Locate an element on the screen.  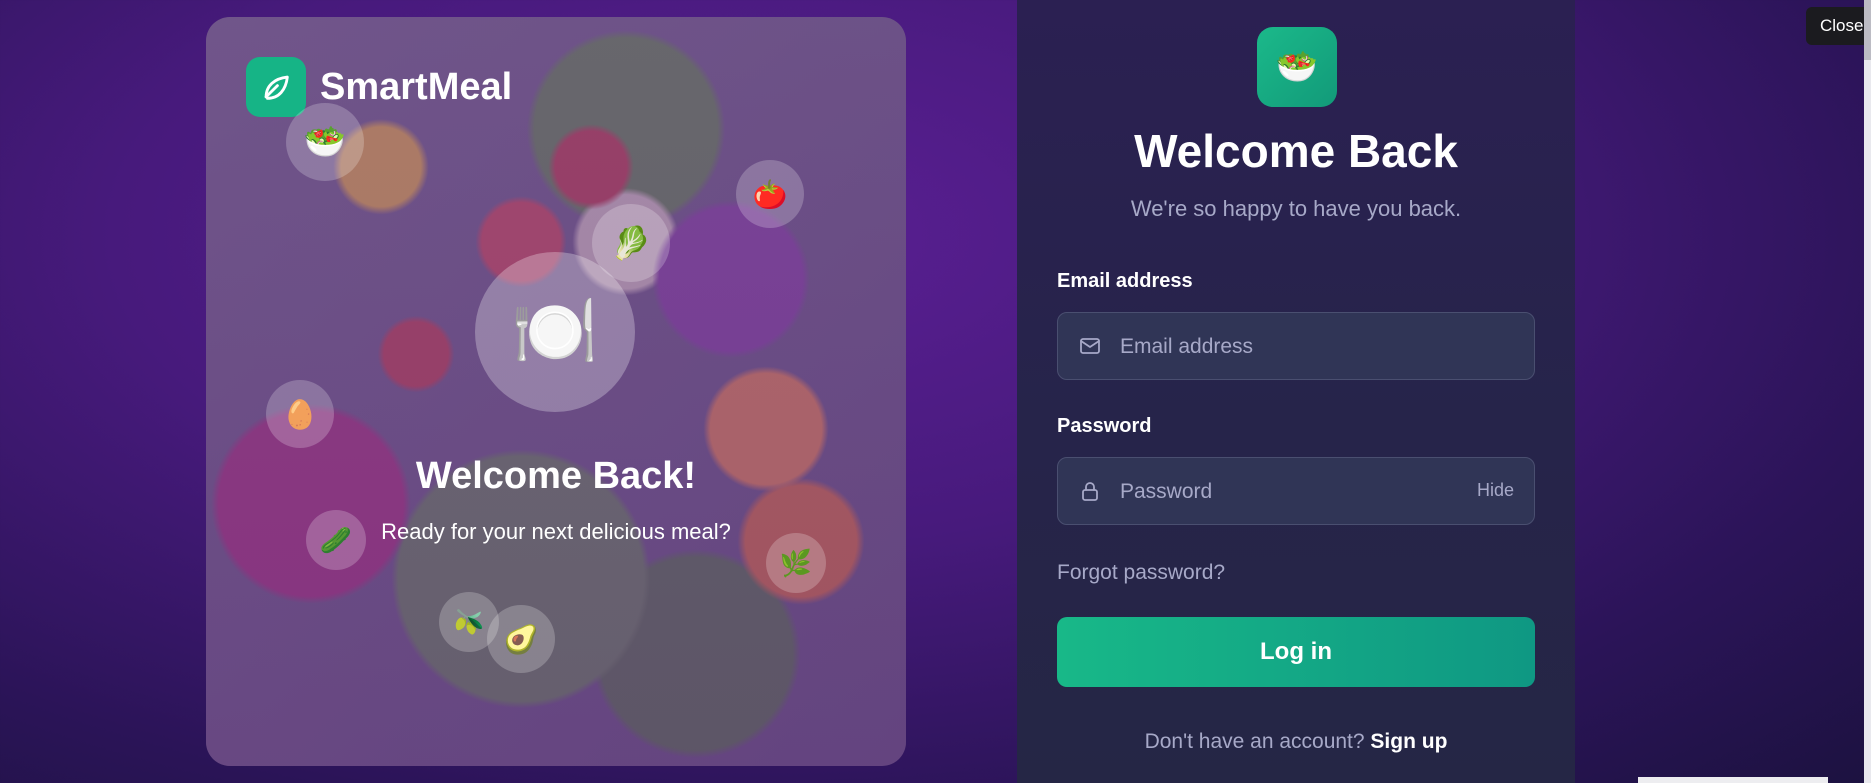
email-label: Email address is located at coordinates (1125, 281).